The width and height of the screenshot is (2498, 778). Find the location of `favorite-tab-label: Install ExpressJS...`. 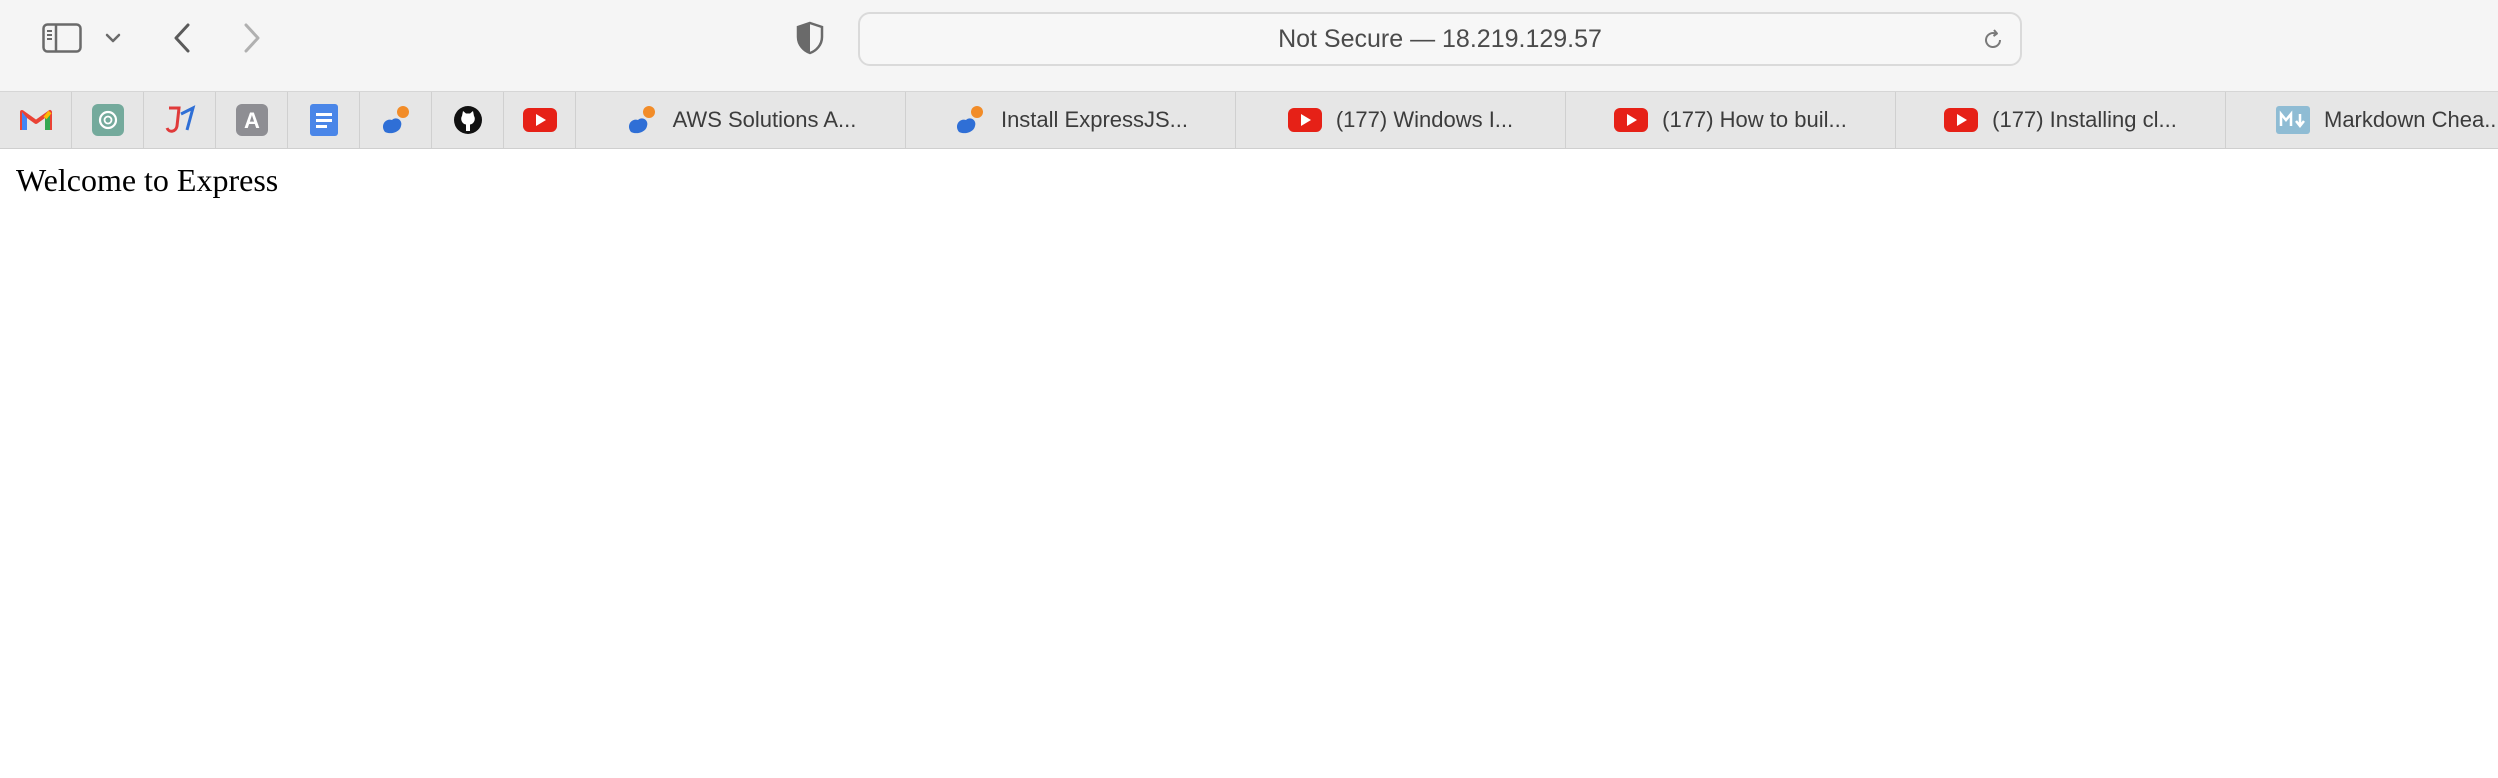

favorite-tab-label: Install ExpressJS... is located at coordinates (1094, 119).